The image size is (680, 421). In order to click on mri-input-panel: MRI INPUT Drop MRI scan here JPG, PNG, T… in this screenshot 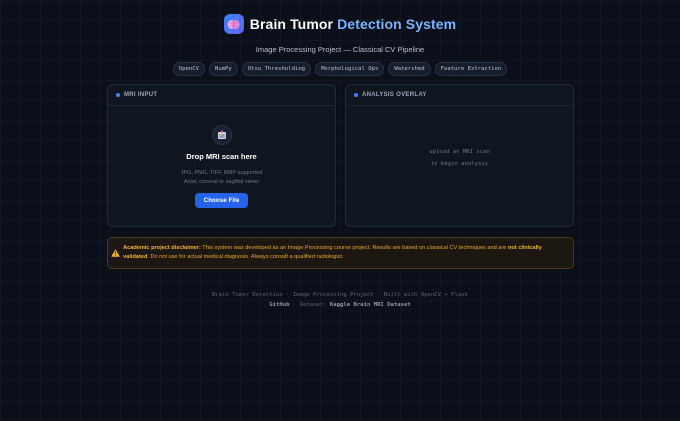, I will do `click(221, 155)`.